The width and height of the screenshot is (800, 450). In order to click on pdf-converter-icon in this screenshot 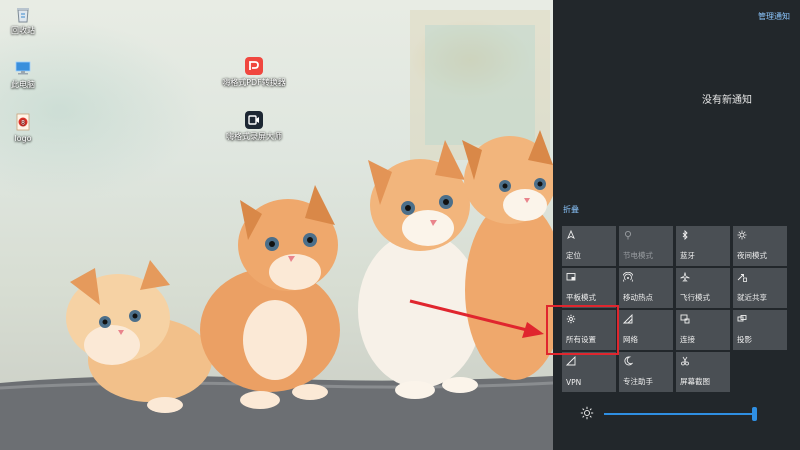, I will do `click(254, 66)`.